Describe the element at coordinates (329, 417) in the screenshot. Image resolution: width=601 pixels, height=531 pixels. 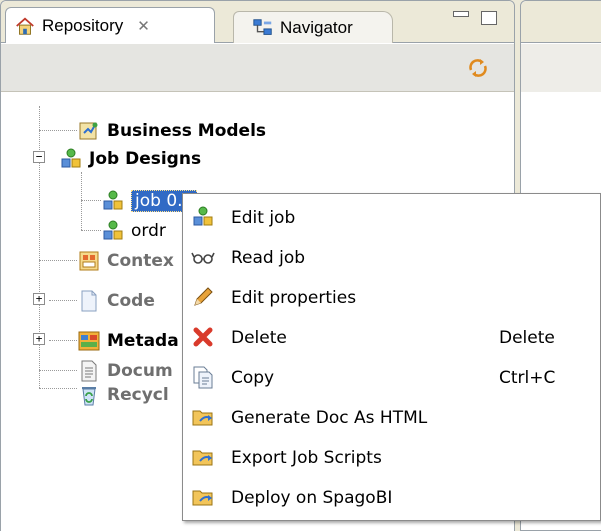
I see `menu-item-label: Generate Doc As HTML` at that location.